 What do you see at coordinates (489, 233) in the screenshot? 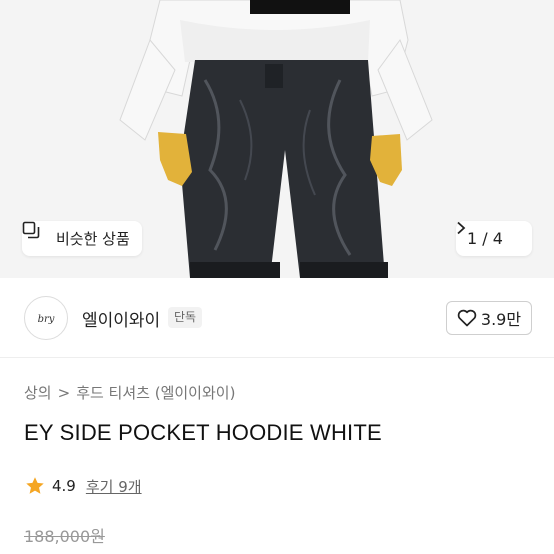
I see `chevron-right-icon` at bounding box center [489, 233].